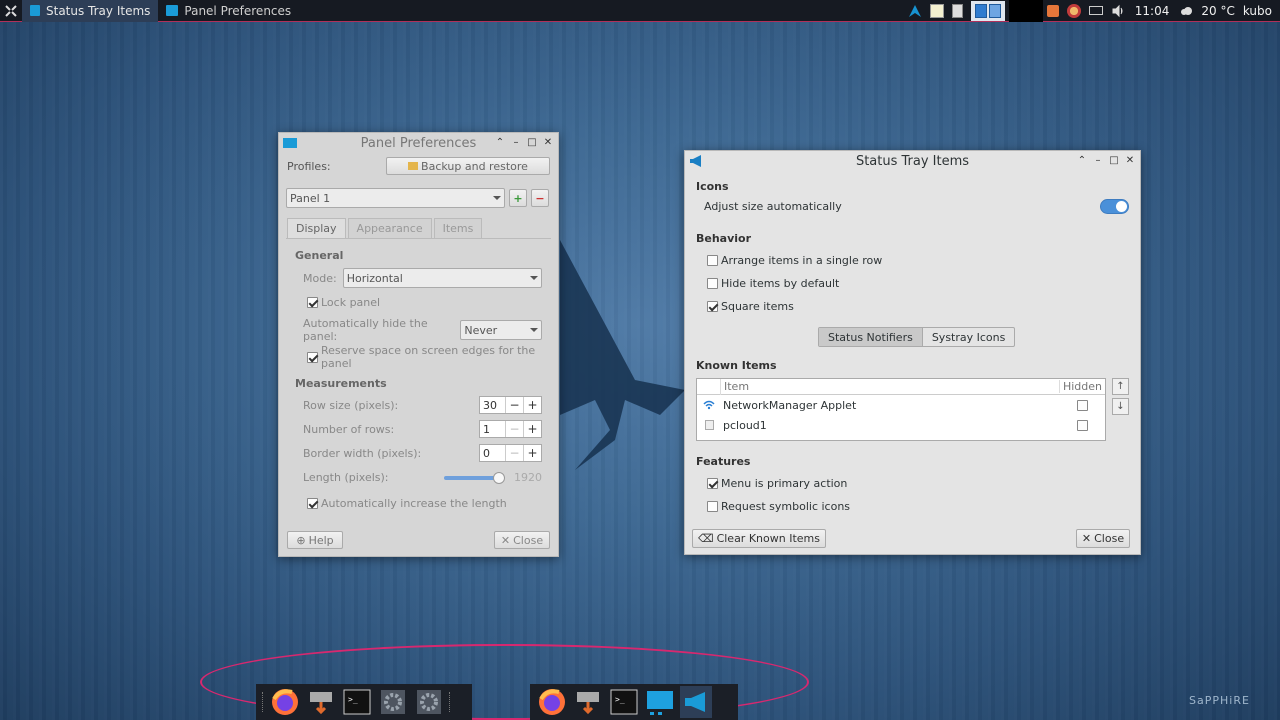  What do you see at coordinates (1152, 11) in the screenshot?
I see `clock: 11:04` at bounding box center [1152, 11].